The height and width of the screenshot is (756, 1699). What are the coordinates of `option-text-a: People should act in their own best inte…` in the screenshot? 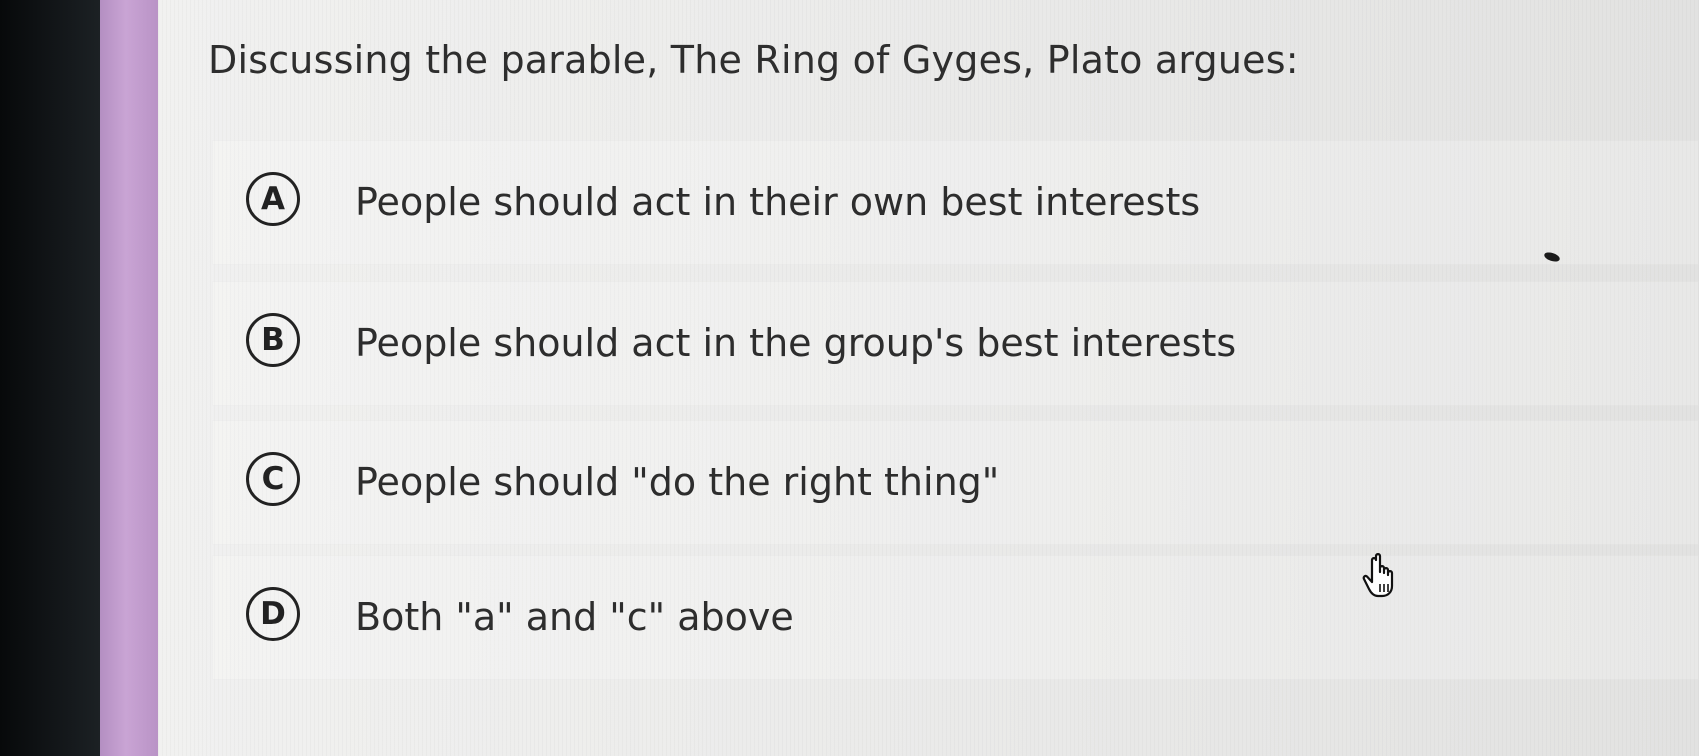 It's located at (778, 202).